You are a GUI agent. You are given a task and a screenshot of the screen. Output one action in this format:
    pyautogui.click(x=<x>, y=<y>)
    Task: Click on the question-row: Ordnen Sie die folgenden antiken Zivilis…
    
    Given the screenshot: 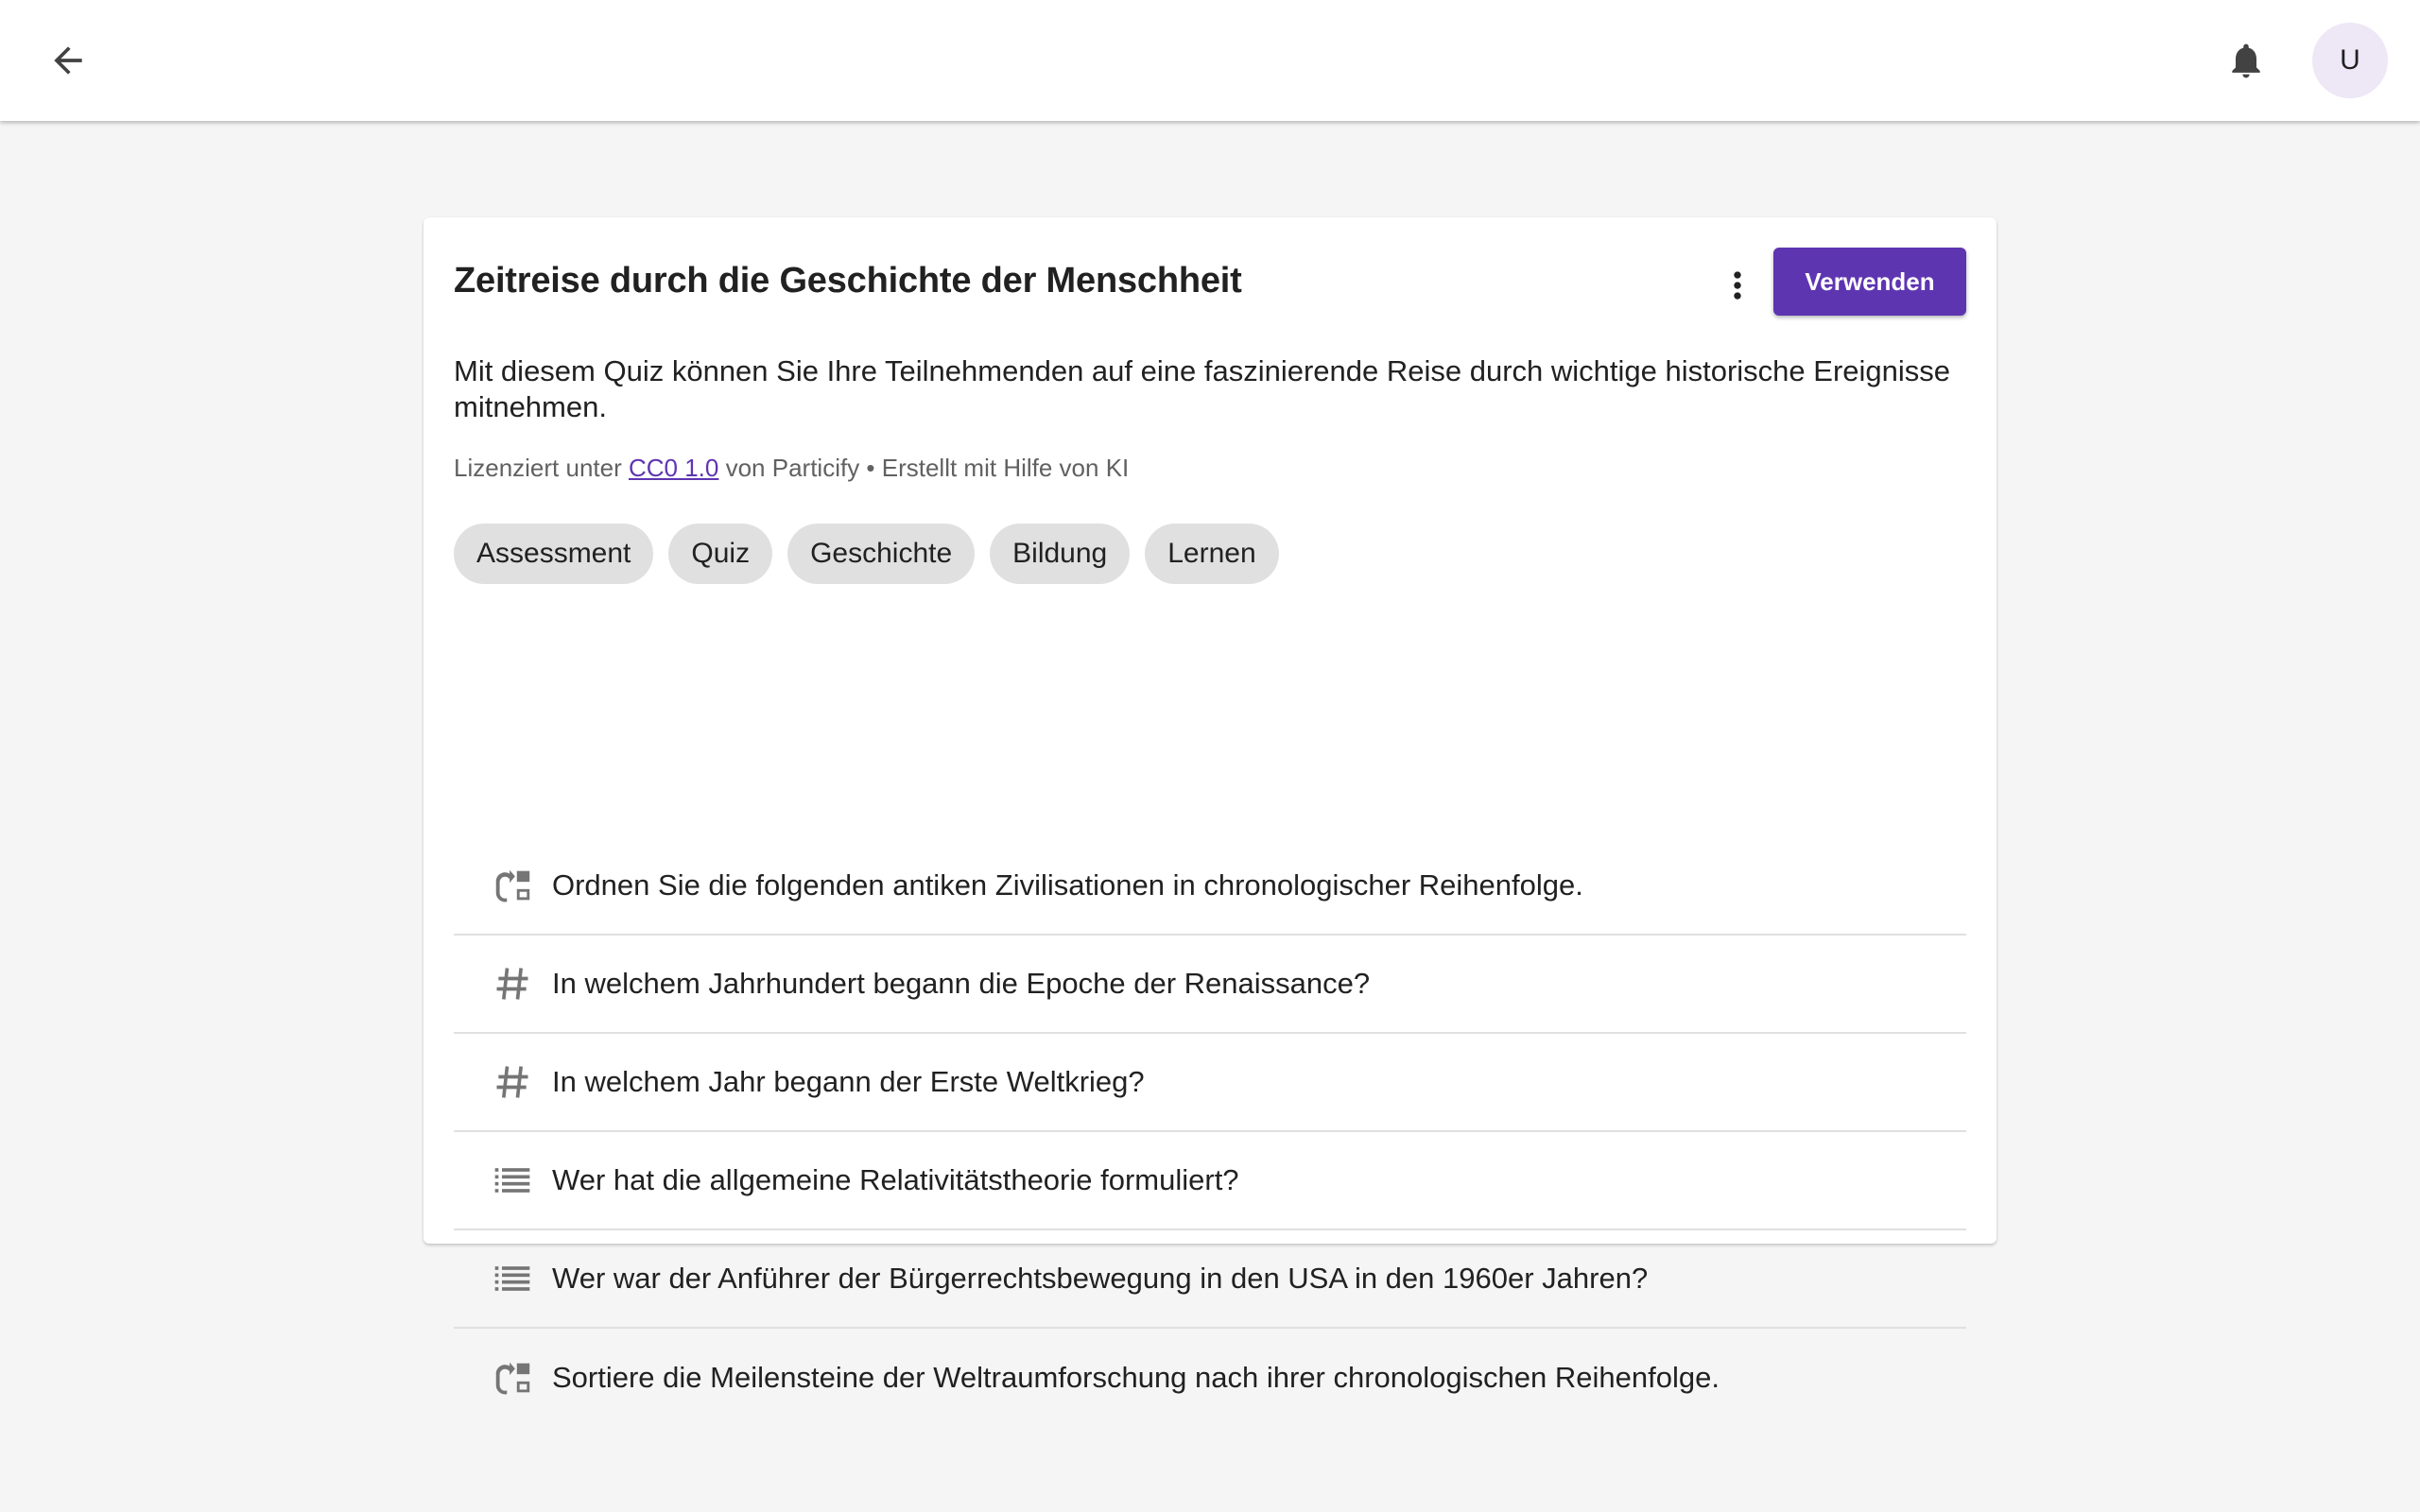 What is the action you would take?
    pyautogui.click(x=1210, y=886)
    